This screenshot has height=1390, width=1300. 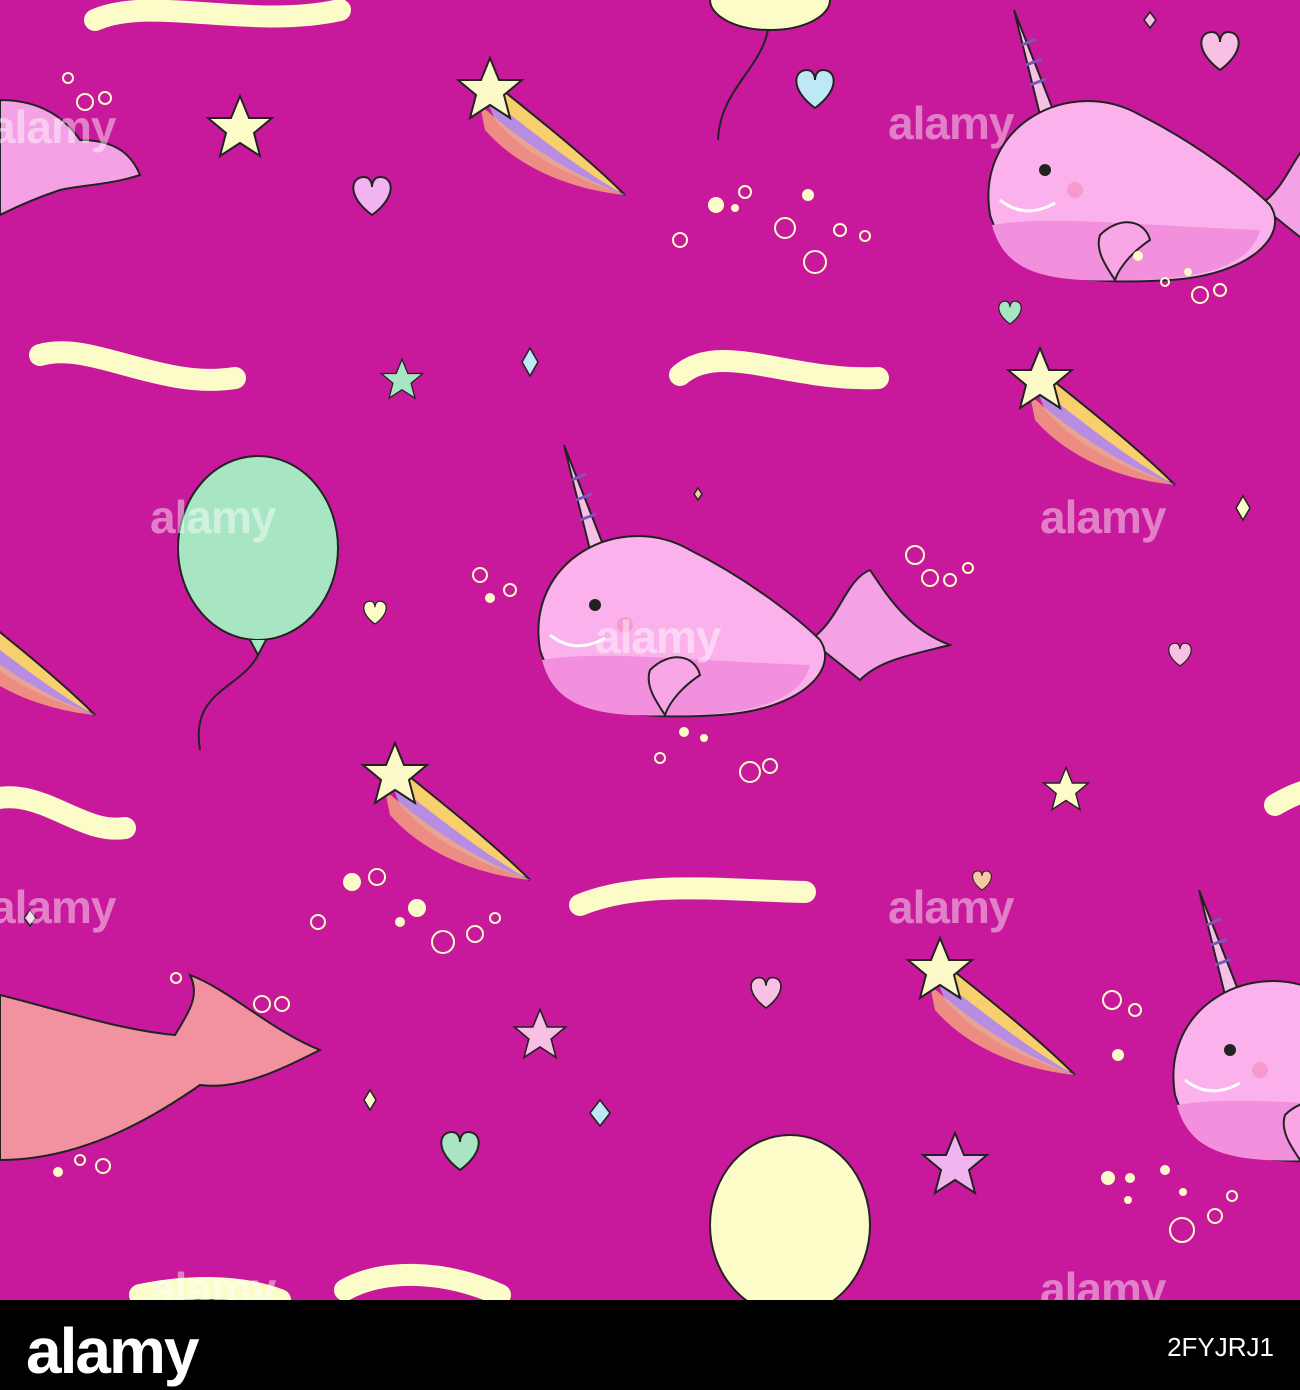 I want to click on image-id: 2FYJRJ1, so click(x=1220, y=1347).